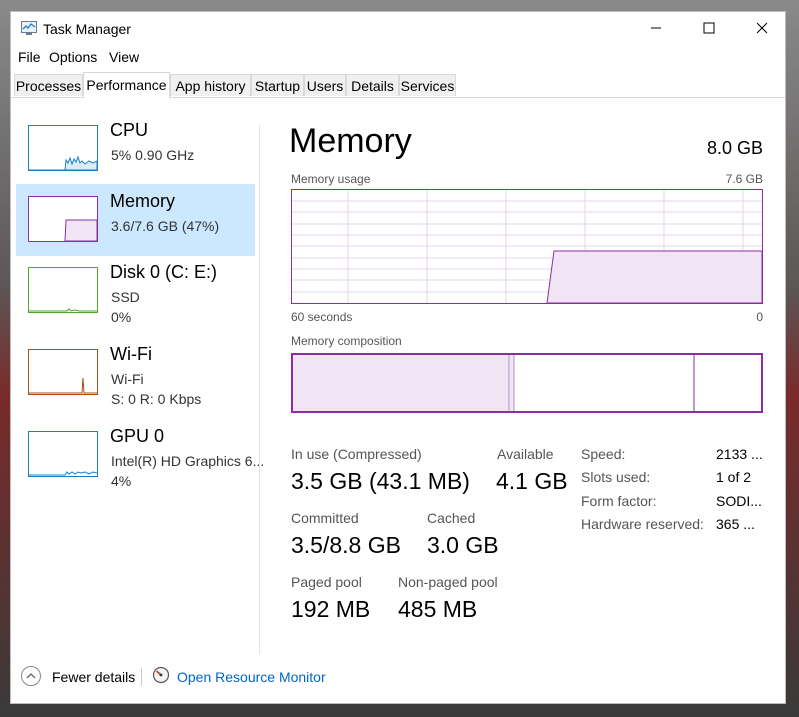  Describe the element at coordinates (124, 57) in the screenshot. I see `menu-view: View` at that location.